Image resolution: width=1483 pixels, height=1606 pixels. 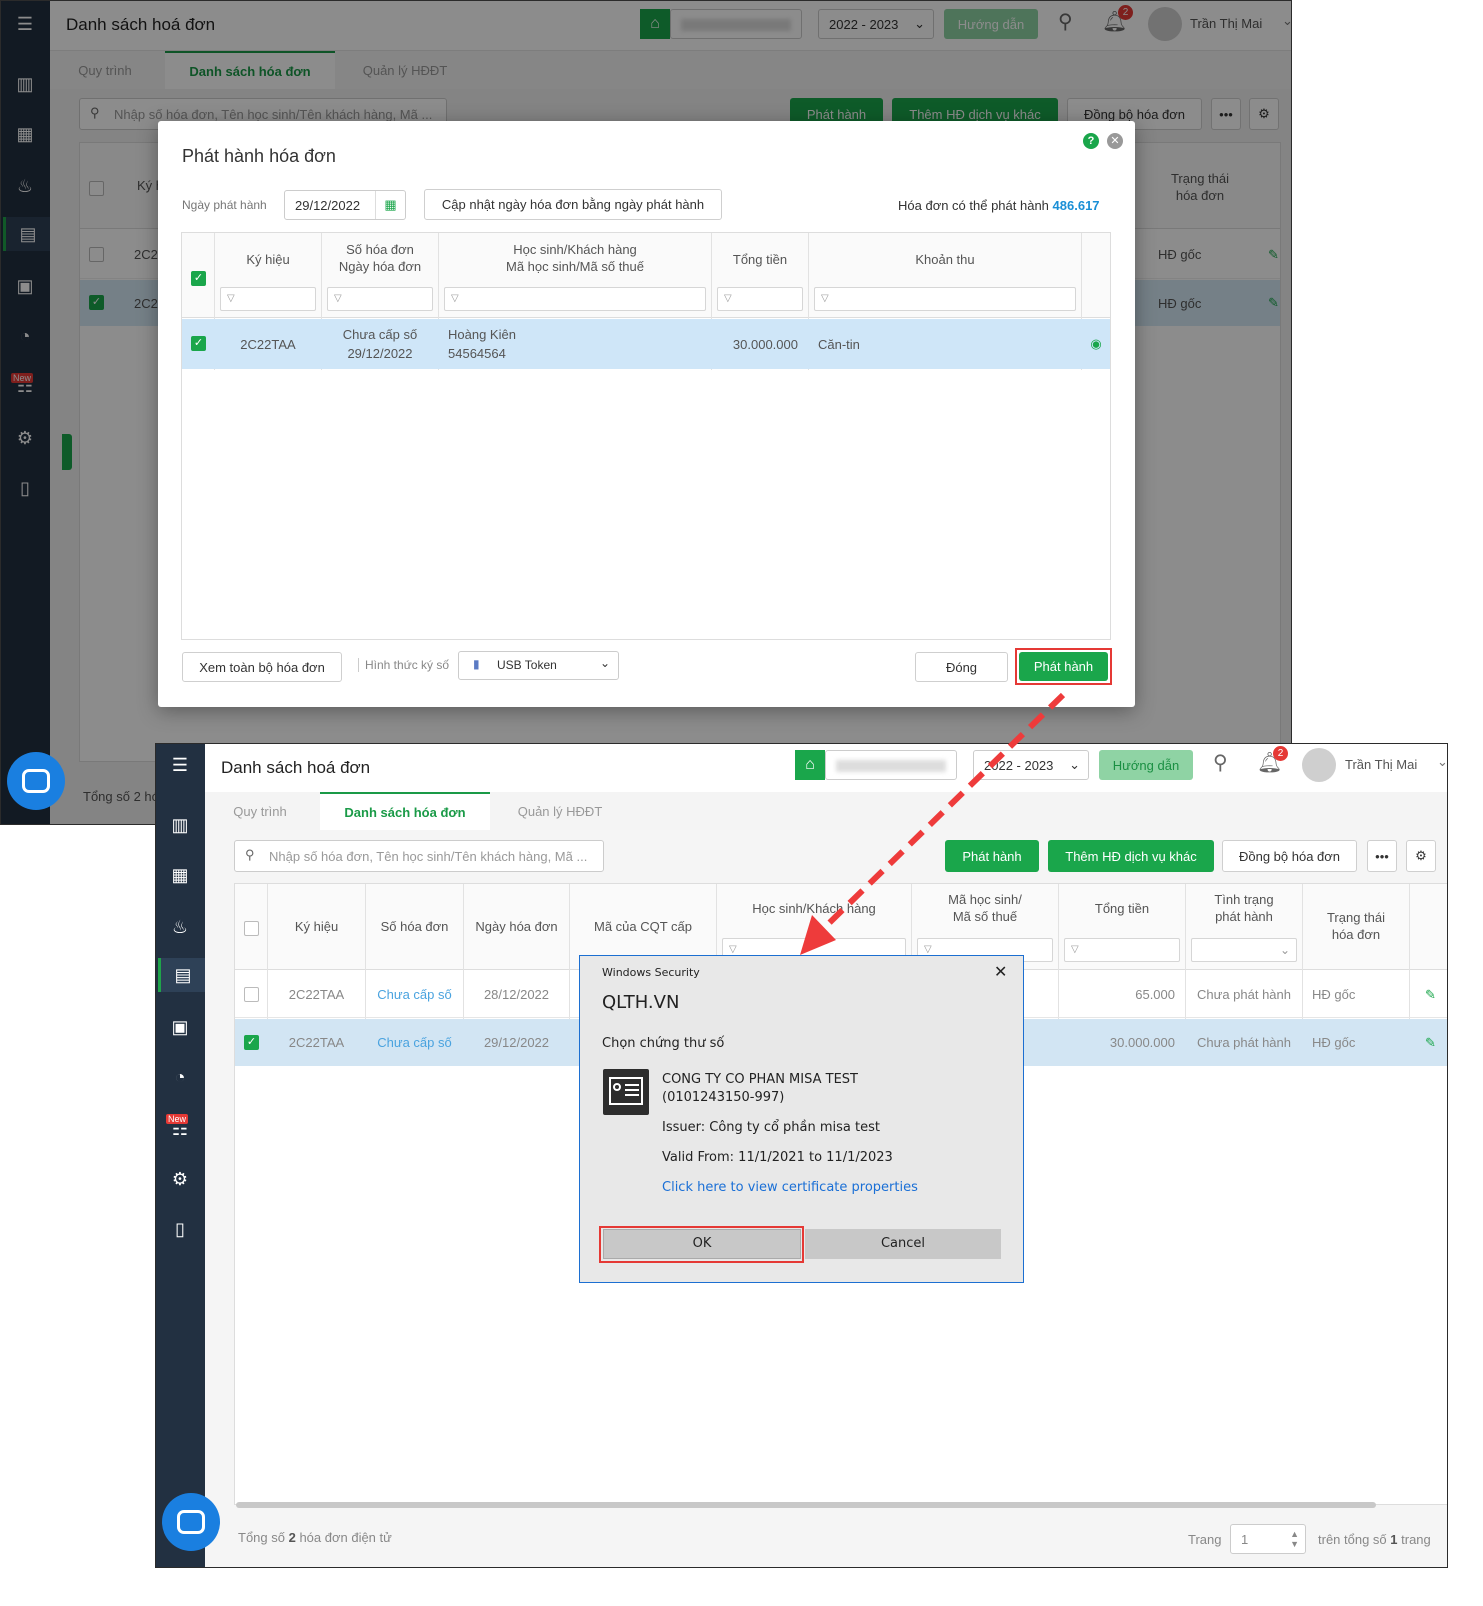 I want to click on row-checkbox, so click(x=251, y=994).